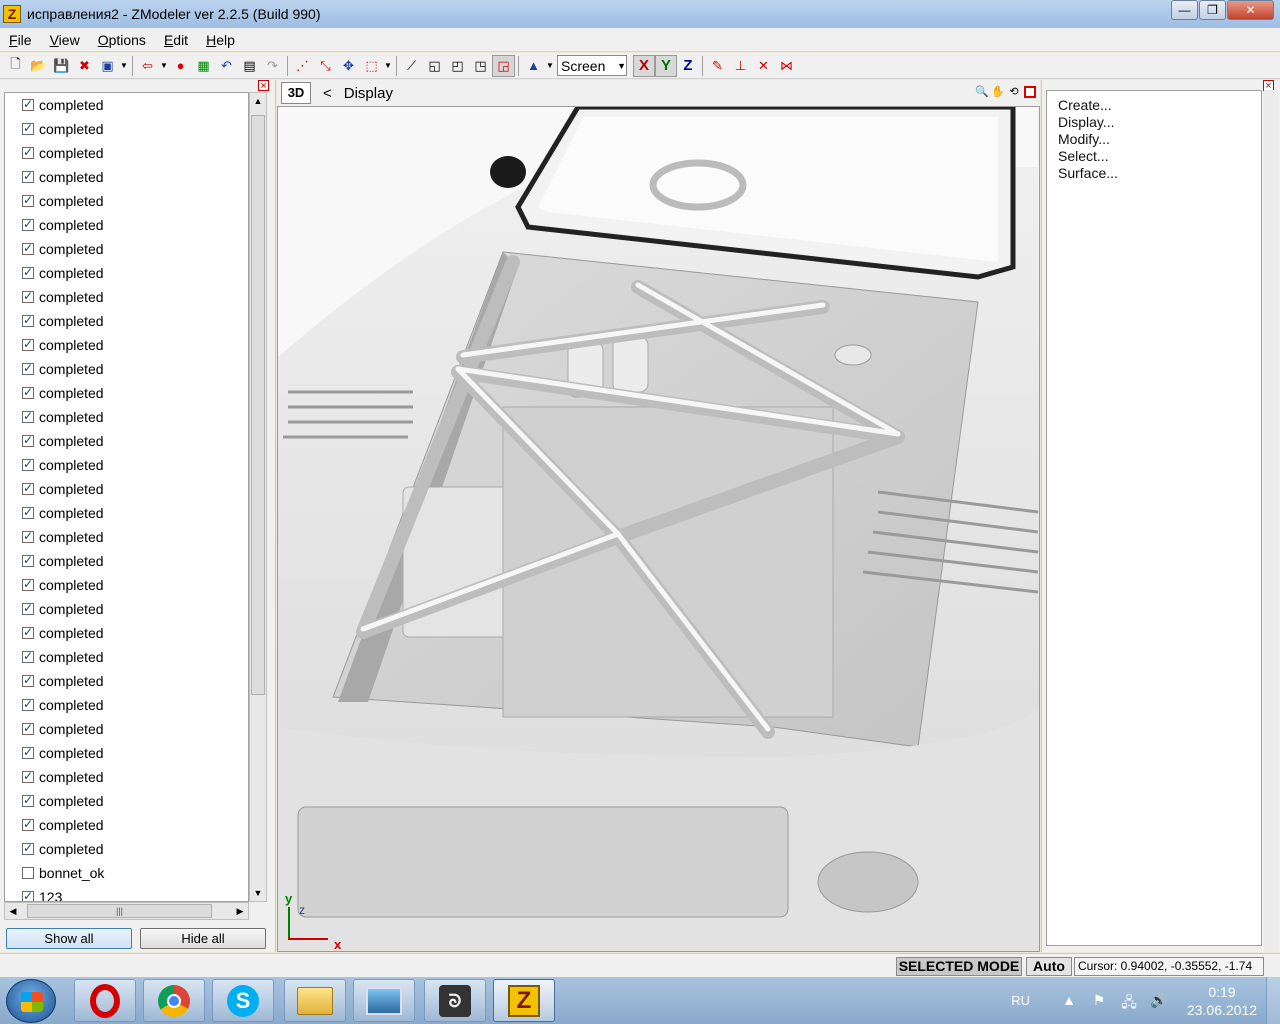 The height and width of the screenshot is (1024, 1280). Describe the element at coordinates (126, 873) in the screenshot. I see `list-item: bonnet_ok` at that location.